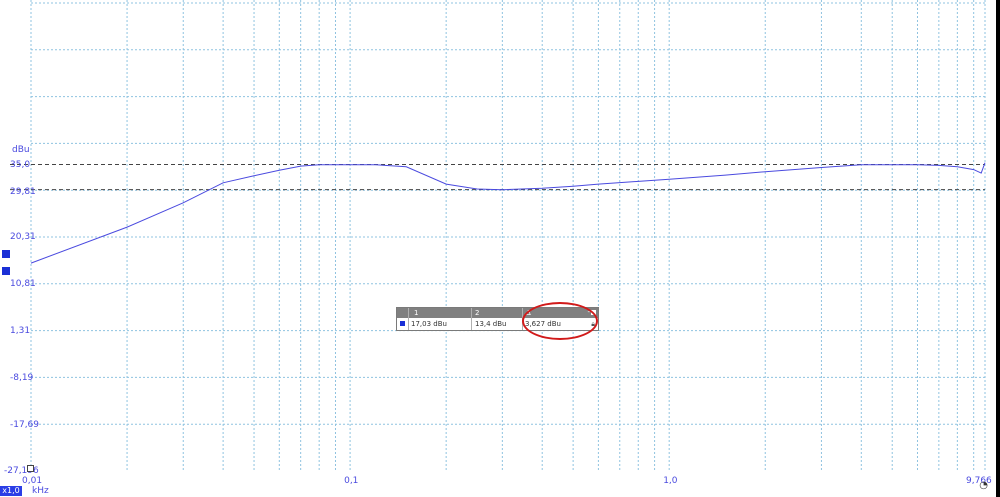 This screenshot has height=497, width=1000. Describe the element at coordinates (32, 481) in the screenshot. I see `x-tick-label: 0,01` at that location.